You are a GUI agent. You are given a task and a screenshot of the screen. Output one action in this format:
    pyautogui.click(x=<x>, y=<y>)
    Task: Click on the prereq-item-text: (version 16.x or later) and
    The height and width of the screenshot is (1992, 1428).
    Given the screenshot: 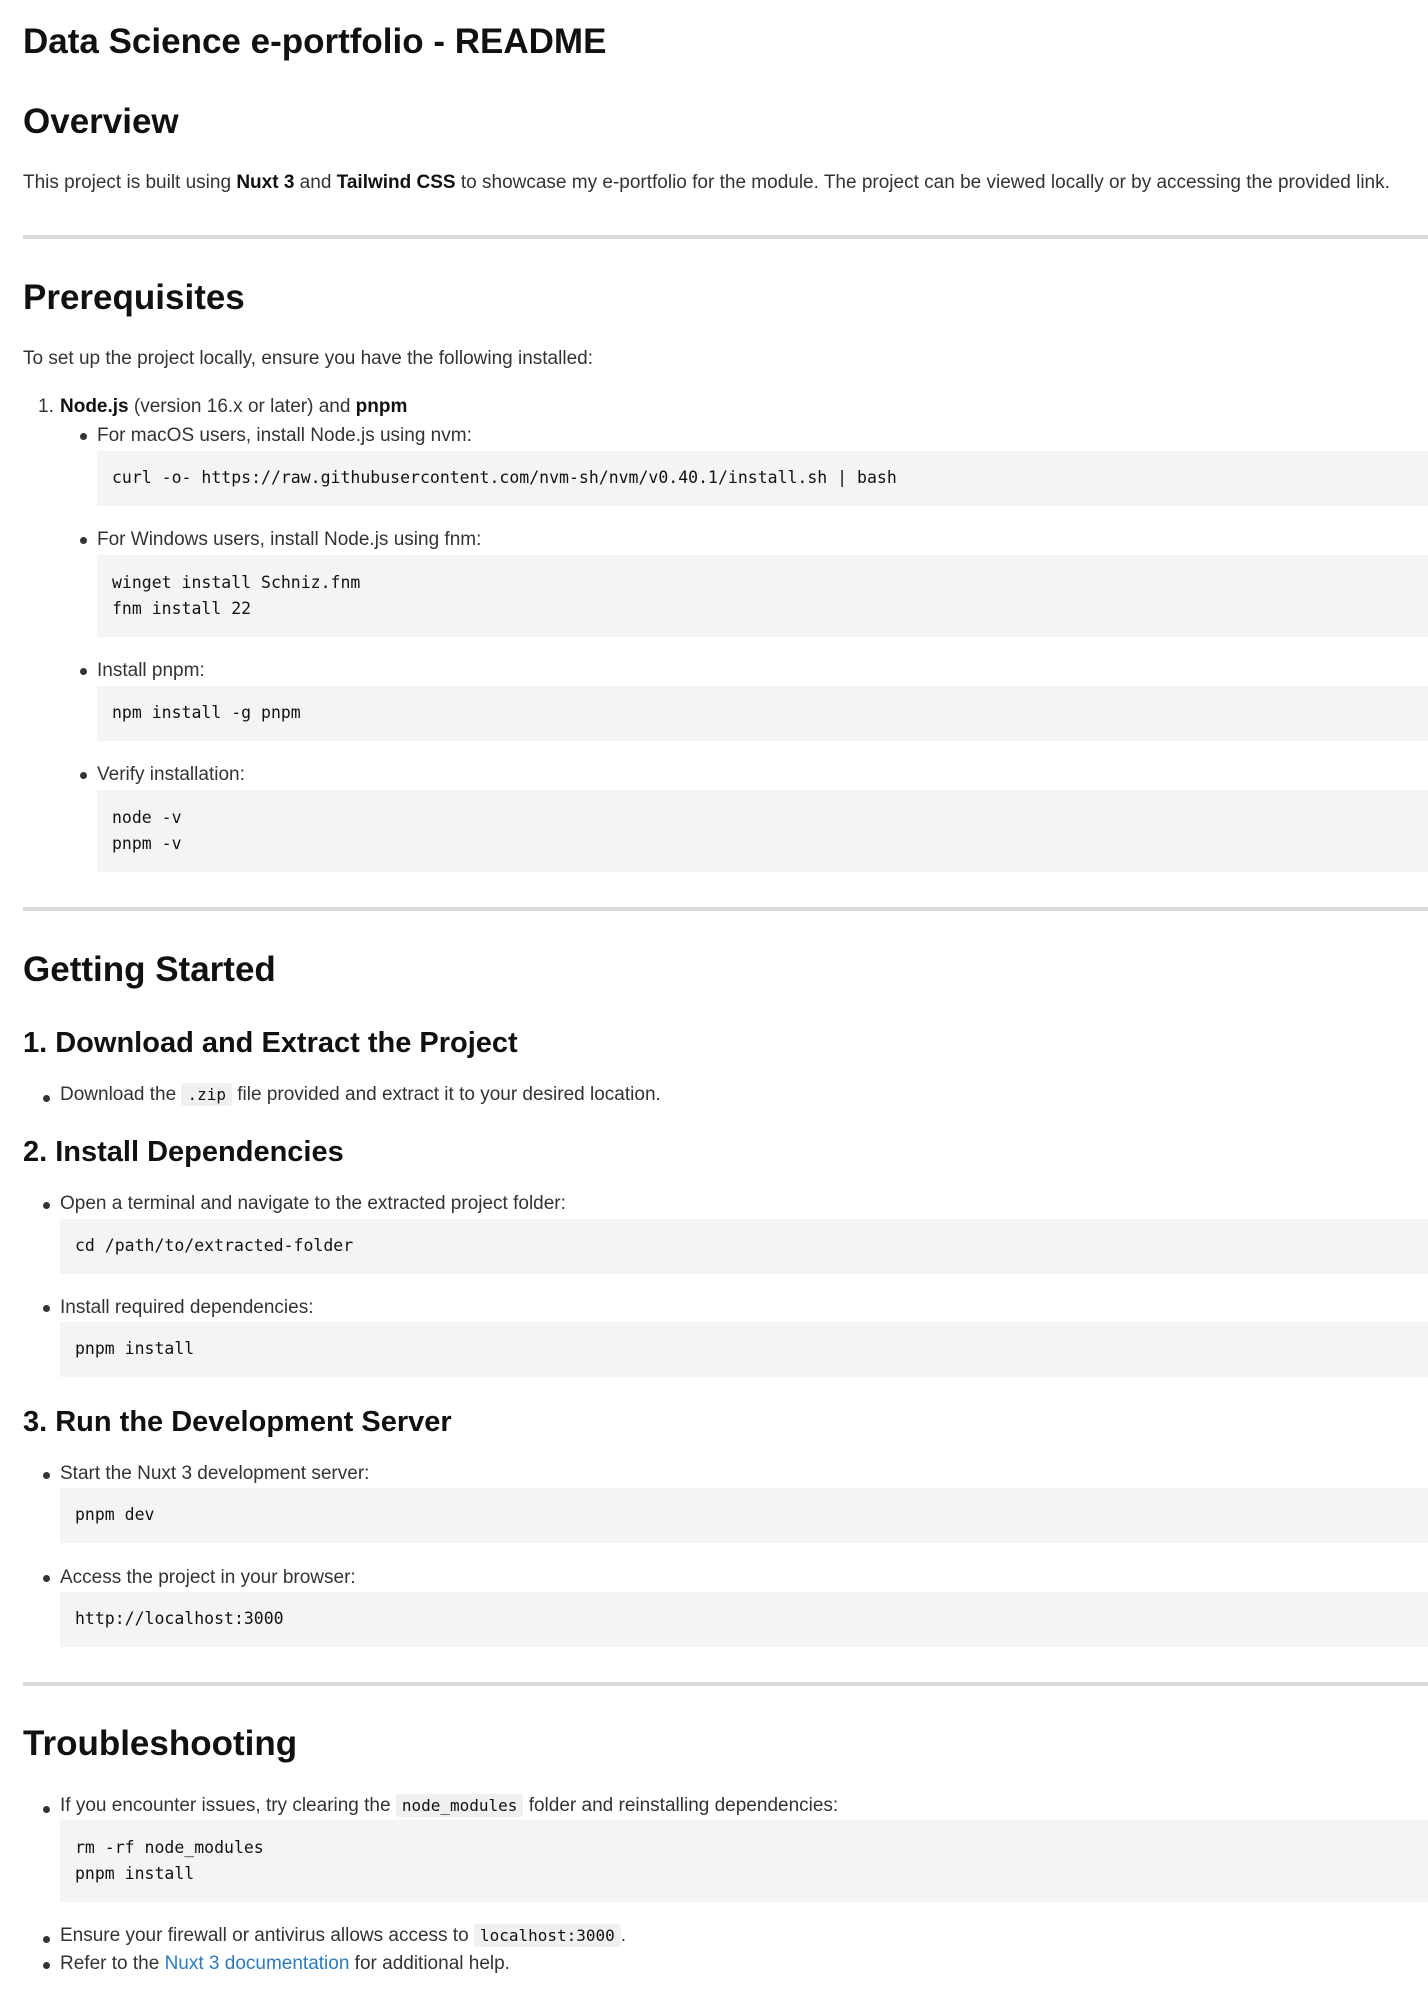 What is the action you would take?
    pyautogui.click(x=242, y=406)
    